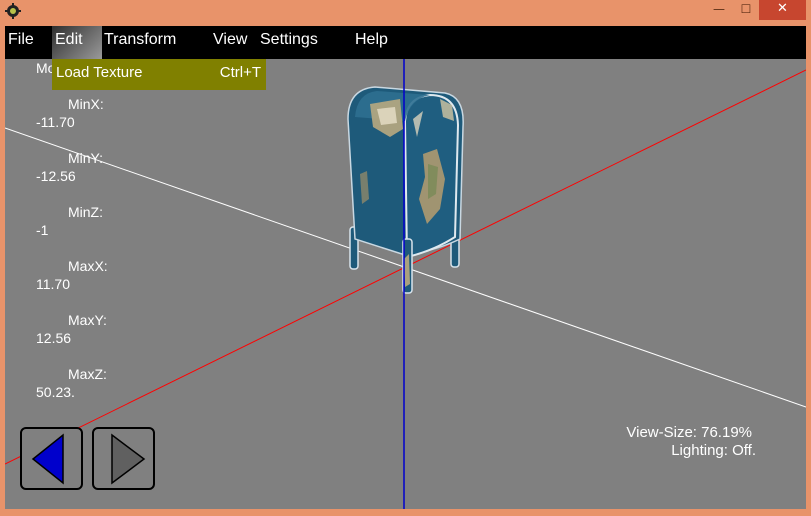  I want to click on minz-label: MinZ:, so click(85, 212).